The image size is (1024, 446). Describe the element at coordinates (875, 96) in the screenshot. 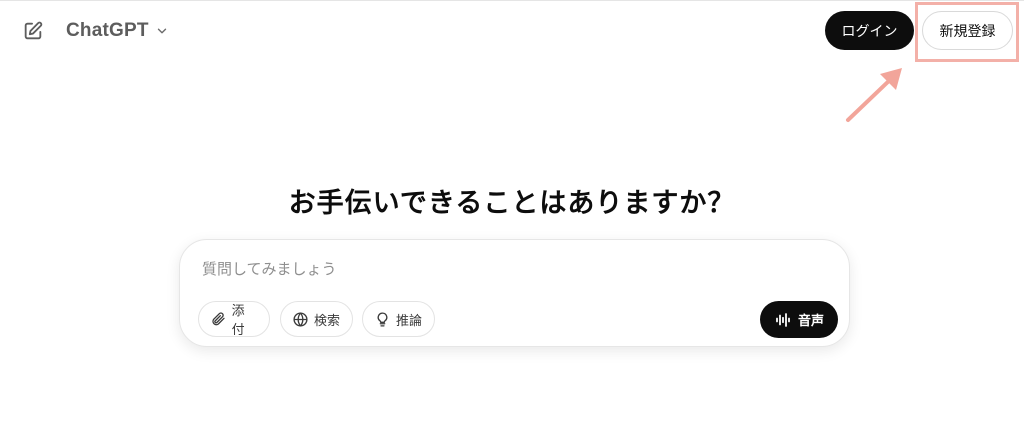

I see `annotation-arrow` at that location.